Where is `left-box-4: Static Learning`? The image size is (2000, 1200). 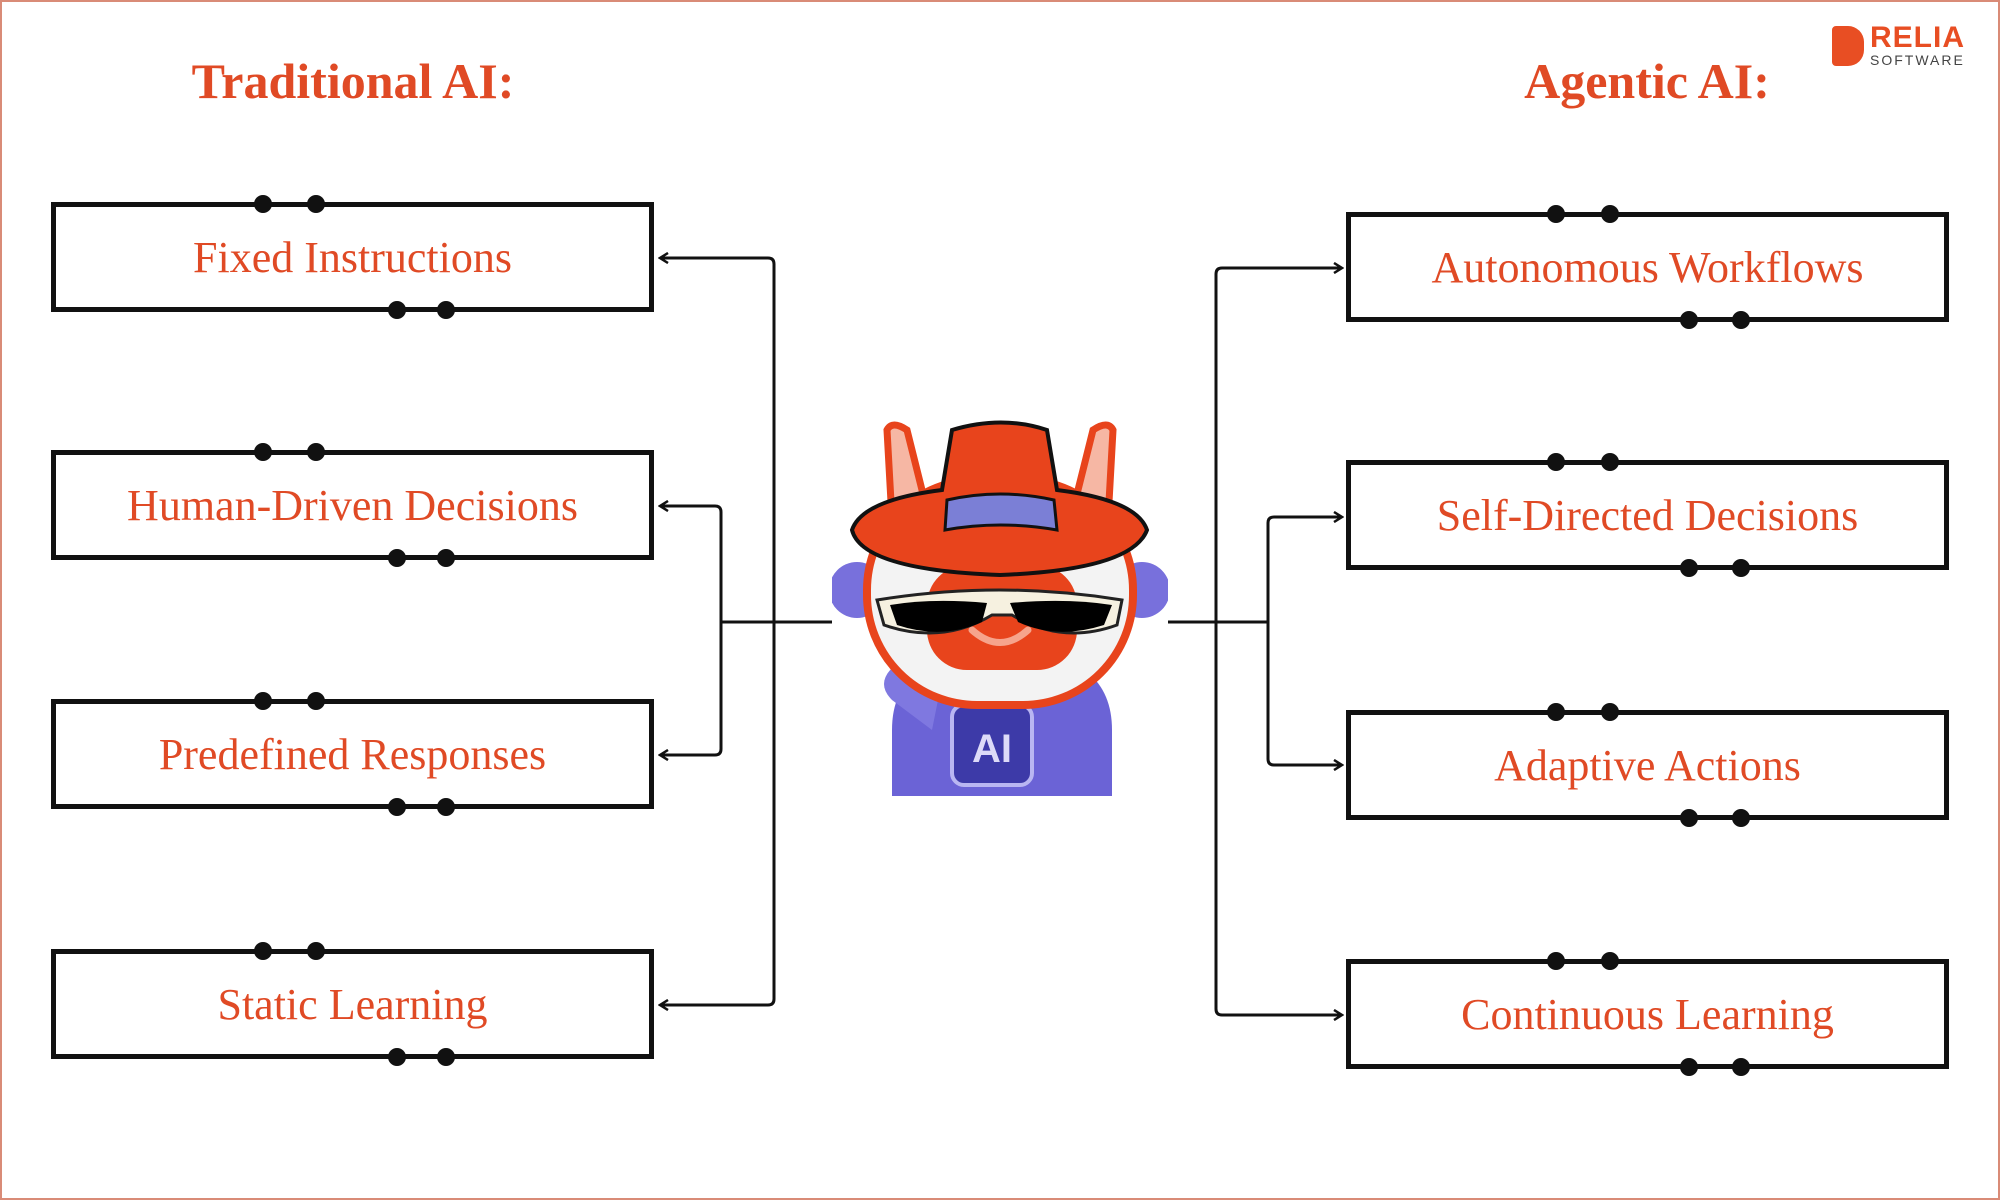
left-box-4: Static Learning is located at coordinates (352, 1004).